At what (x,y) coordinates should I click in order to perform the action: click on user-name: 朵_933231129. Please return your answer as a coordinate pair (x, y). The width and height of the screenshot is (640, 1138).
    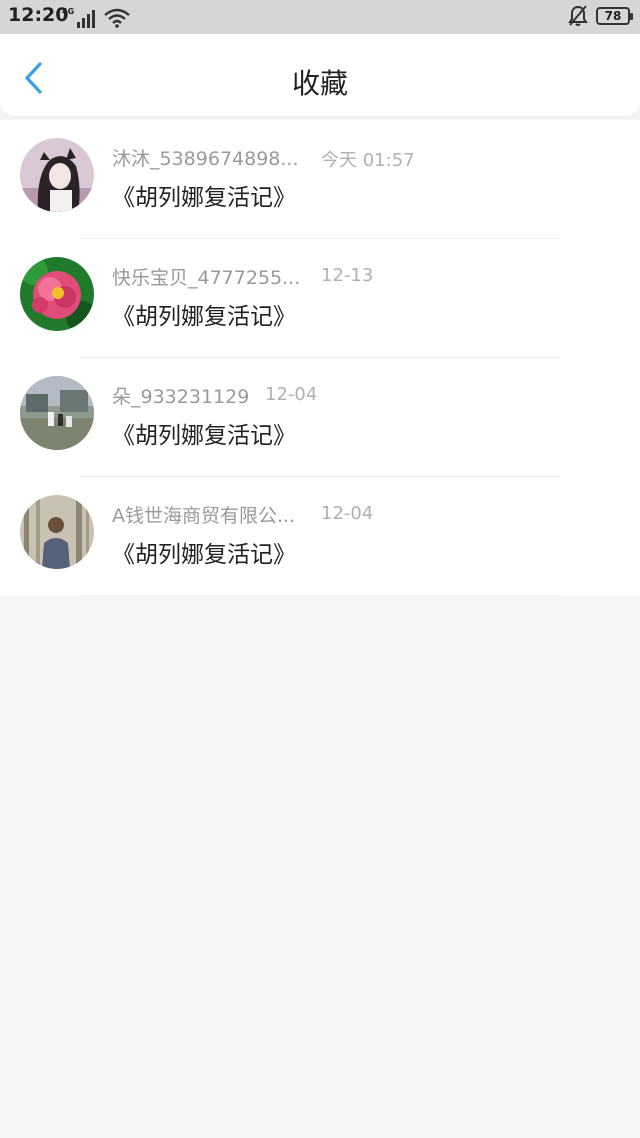
    Looking at the image, I should click on (181, 397).